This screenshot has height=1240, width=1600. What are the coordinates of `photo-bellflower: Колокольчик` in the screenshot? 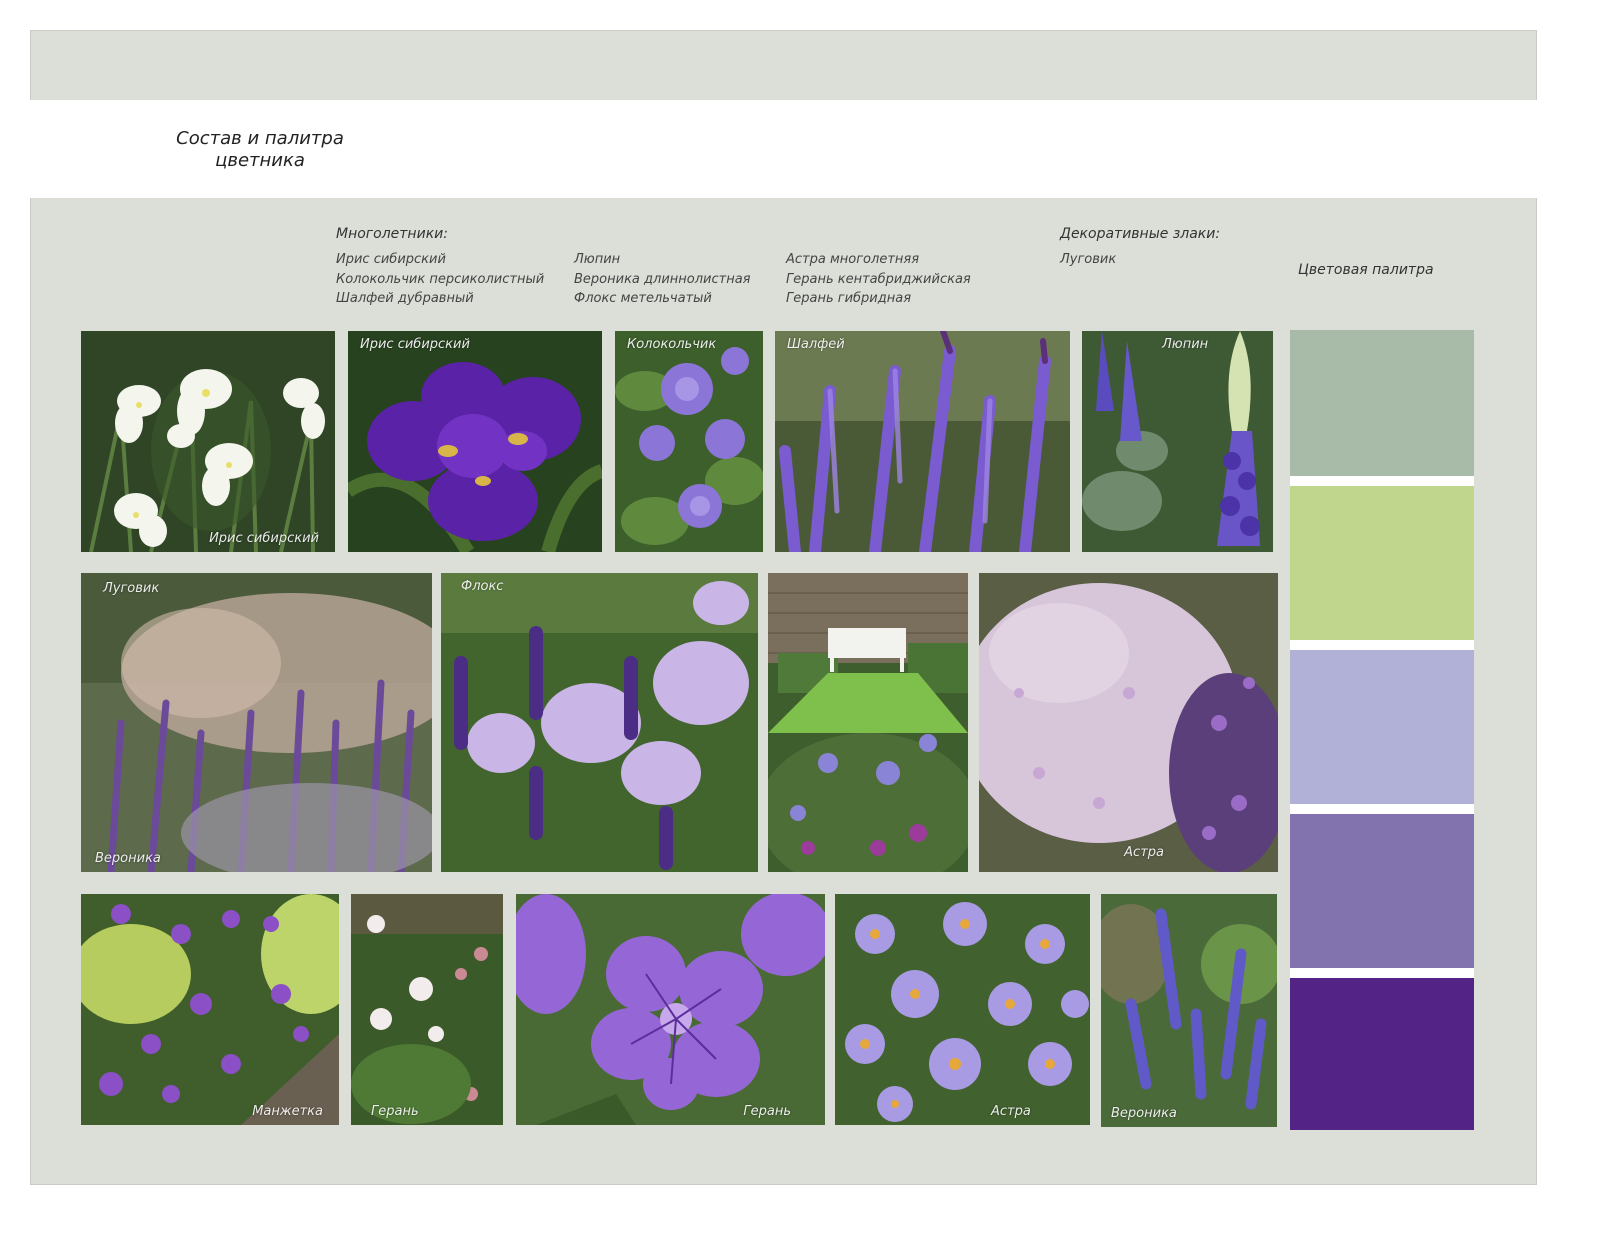 It's located at (689, 441).